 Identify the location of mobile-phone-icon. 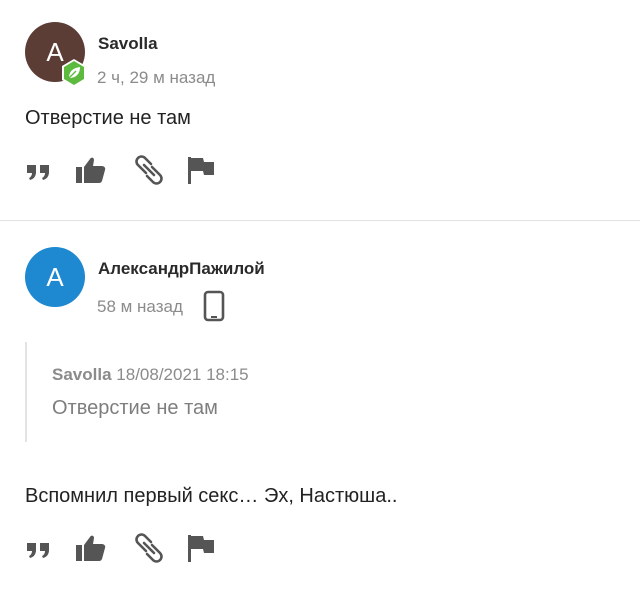
(214, 306).